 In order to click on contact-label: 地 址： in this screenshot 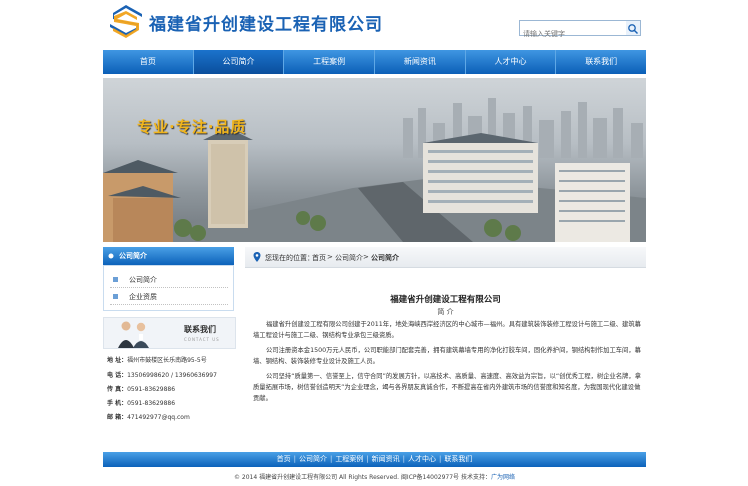, I will do `click(117, 360)`.